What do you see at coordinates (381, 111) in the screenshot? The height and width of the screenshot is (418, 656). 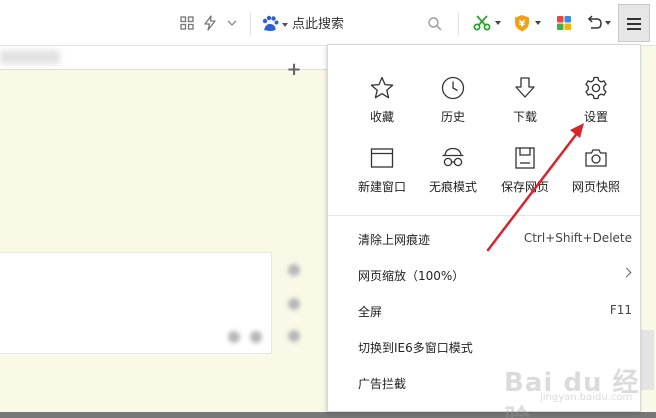 I see `menu-favorites: 收藏` at bounding box center [381, 111].